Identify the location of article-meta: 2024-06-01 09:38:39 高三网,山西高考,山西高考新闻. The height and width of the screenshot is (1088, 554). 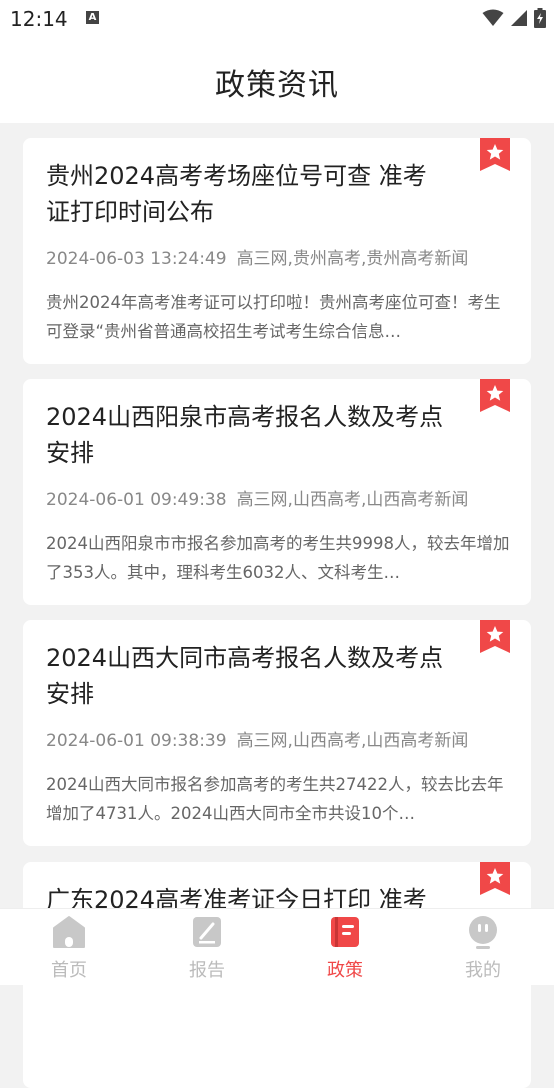
(257, 738).